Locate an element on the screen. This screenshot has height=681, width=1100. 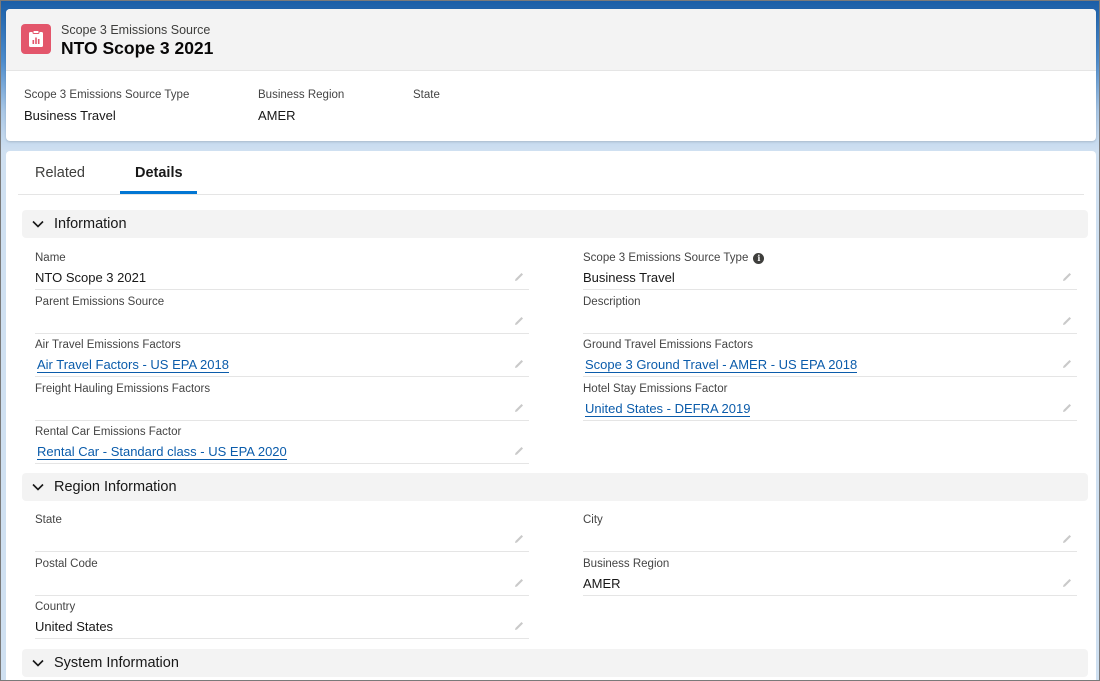
field-label: Freight Hauling Emissions Factors is located at coordinates (123, 389).